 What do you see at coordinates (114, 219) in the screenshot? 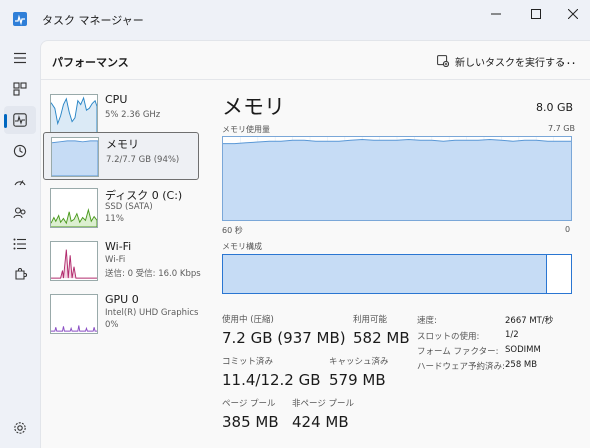
I see `disk-usage: 11%` at bounding box center [114, 219].